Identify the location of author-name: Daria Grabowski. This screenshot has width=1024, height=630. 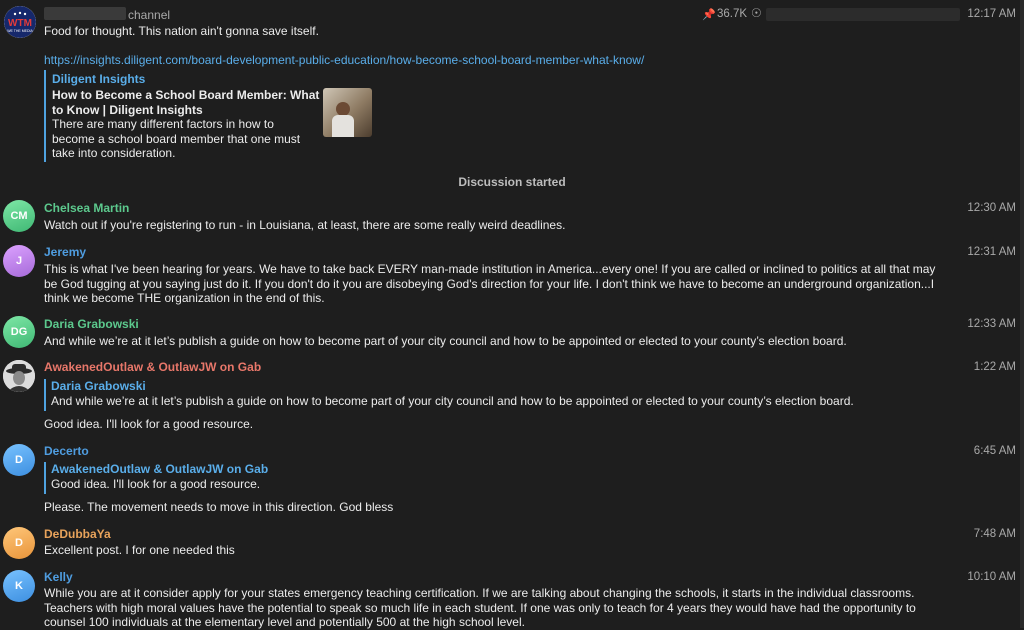
(91, 324).